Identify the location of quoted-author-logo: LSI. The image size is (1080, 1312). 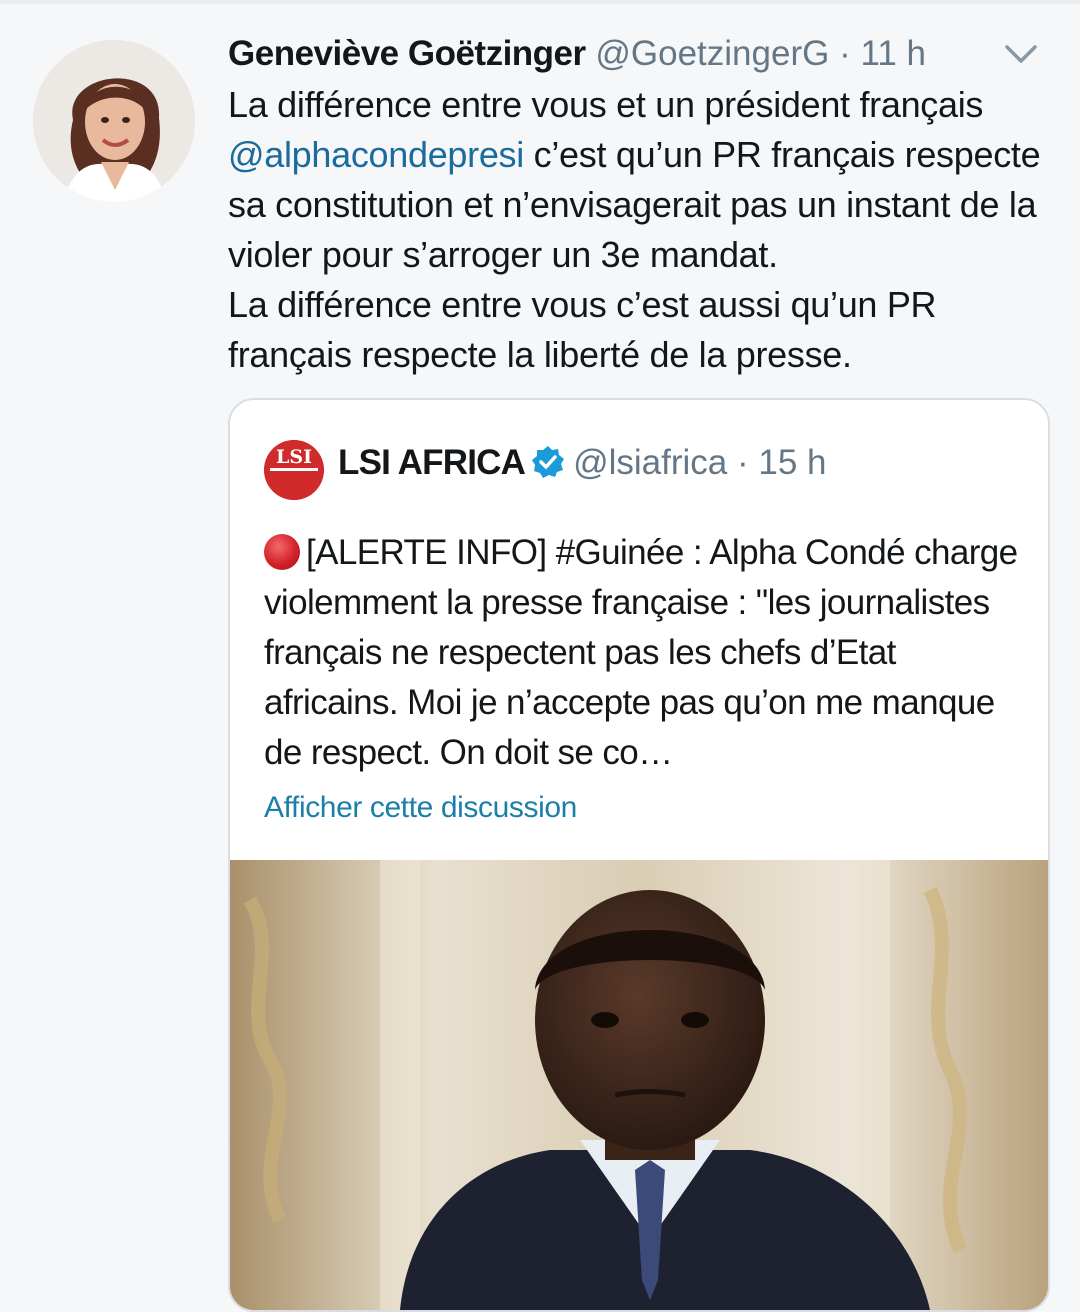
(294, 470).